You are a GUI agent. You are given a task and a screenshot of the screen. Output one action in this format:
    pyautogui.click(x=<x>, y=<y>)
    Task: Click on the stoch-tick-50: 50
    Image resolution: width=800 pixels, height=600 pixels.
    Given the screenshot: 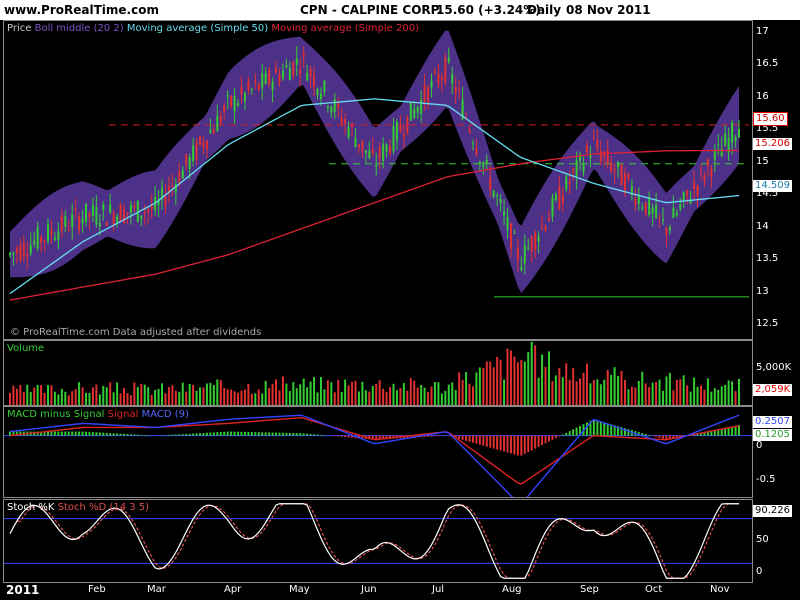 What is the action you would take?
    pyautogui.click(x=762, y=539)
    